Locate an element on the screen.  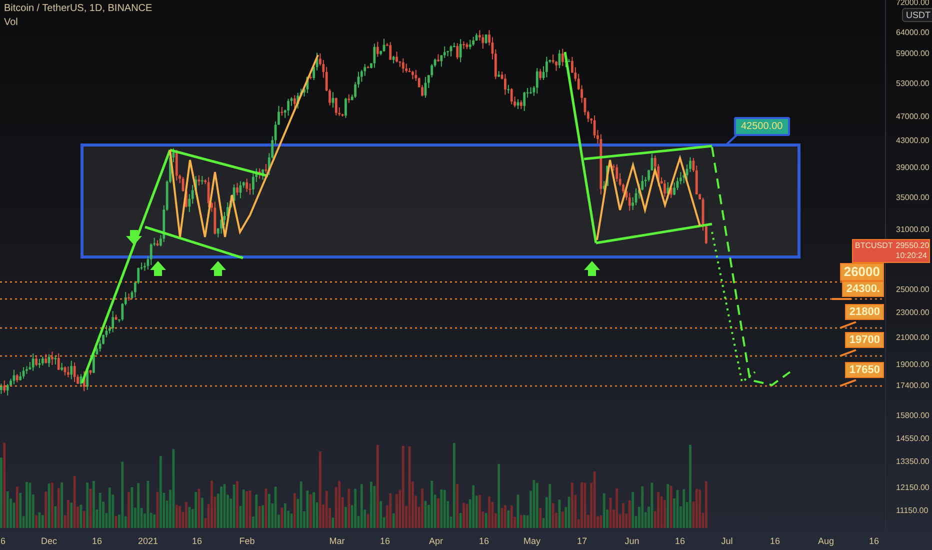
price-axis-label: 39000.00 is located at coordinates (913, 167).